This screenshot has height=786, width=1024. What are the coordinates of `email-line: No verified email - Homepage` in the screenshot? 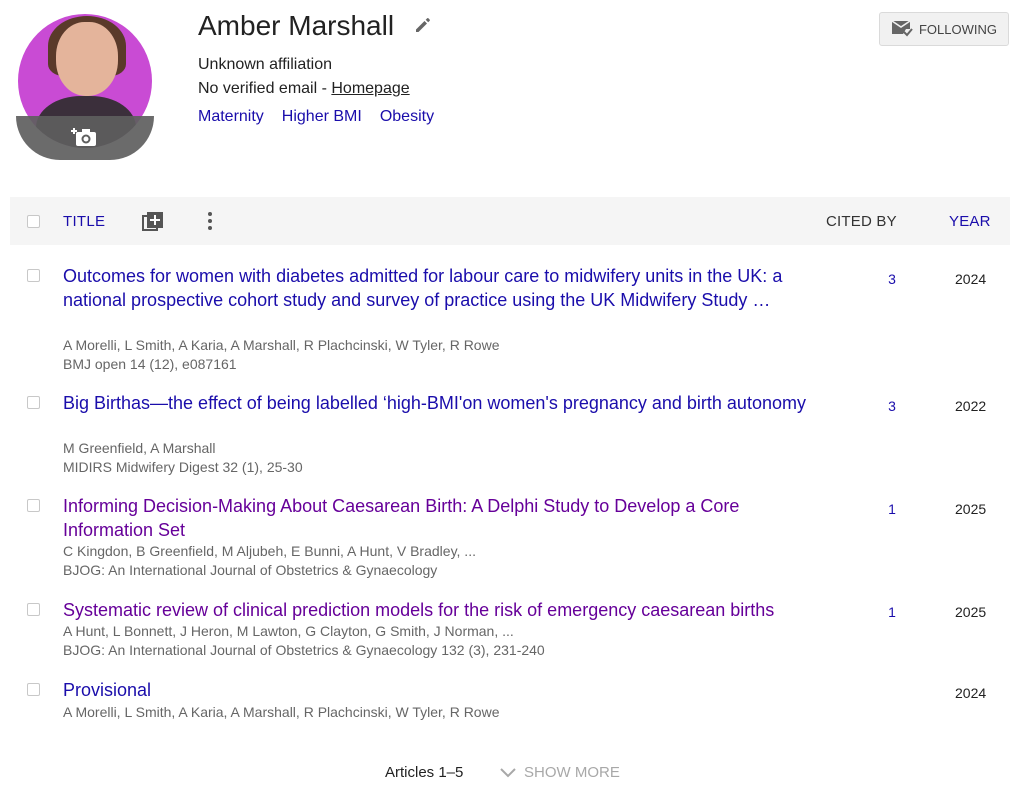 It's located at (304, 89).